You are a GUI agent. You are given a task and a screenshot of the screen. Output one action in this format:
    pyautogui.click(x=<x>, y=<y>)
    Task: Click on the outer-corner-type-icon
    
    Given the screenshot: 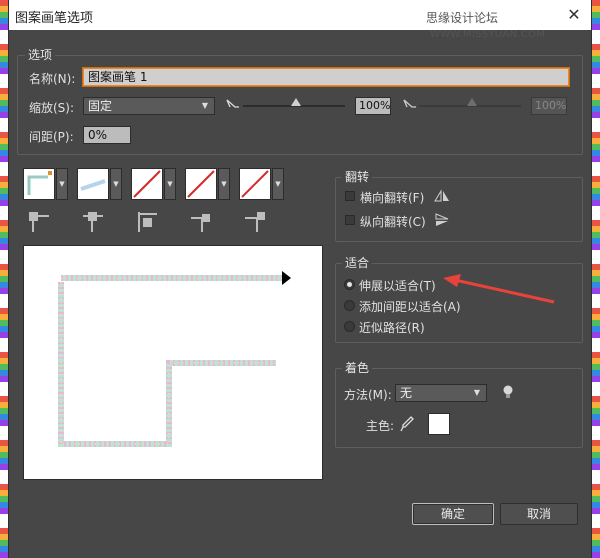 What is the action you would take?
    pyautogui.click(x=93, y=222)
    